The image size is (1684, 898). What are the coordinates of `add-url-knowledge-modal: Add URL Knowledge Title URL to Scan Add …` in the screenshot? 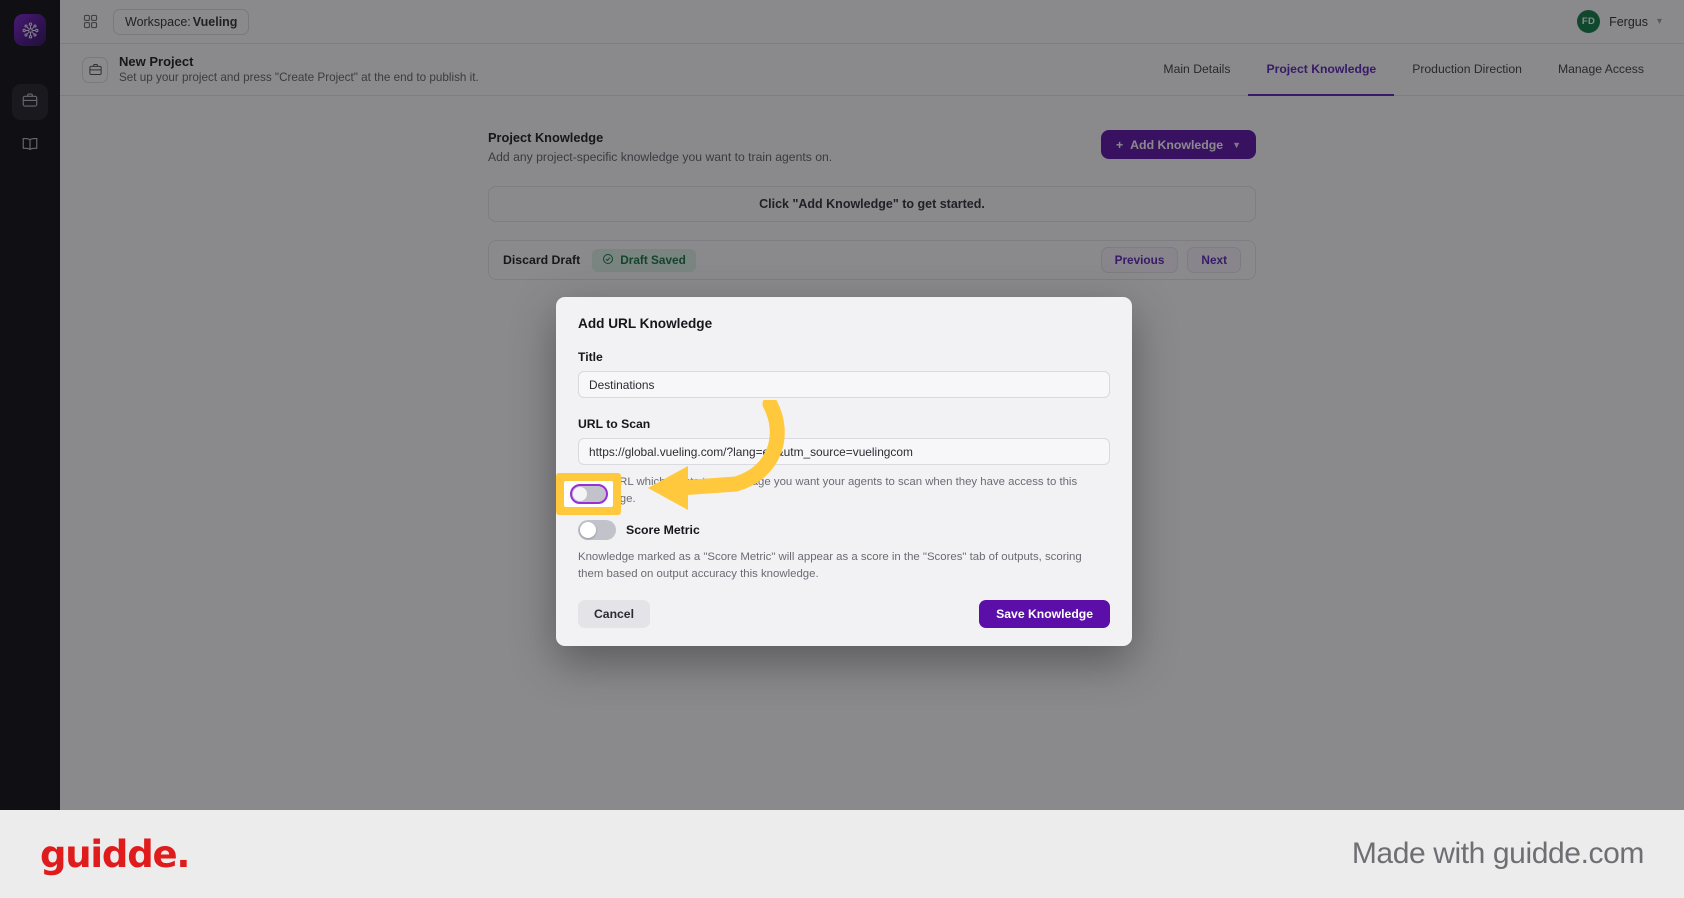 It's located at (844, 472).